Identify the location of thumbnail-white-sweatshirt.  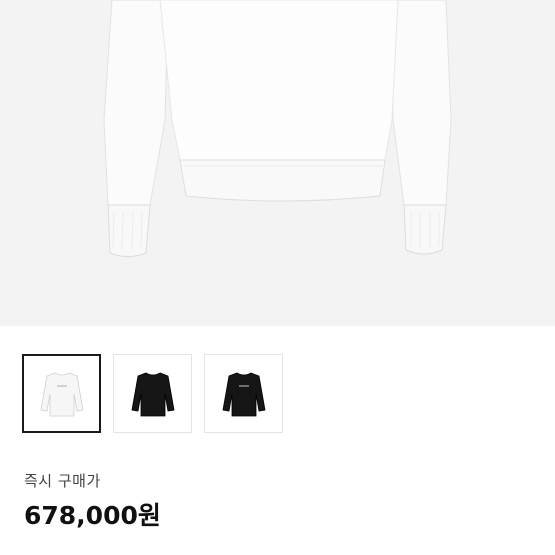
(61, 393).